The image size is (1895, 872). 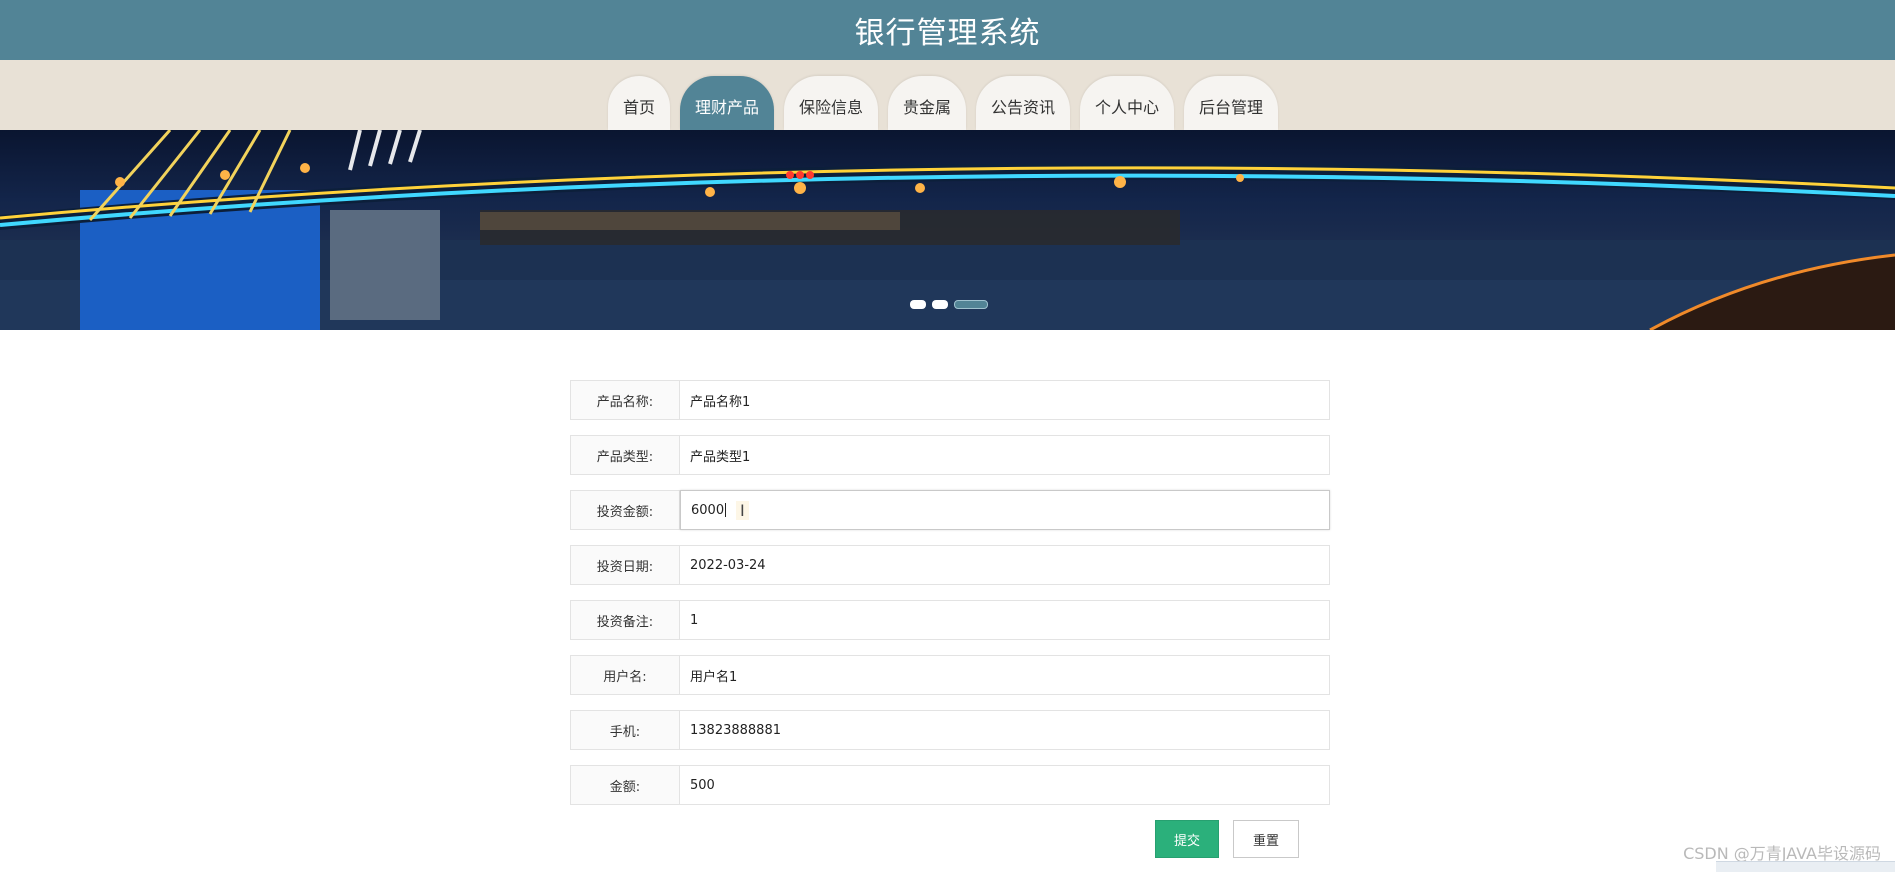 What do you see at coordinates (625, 730) in the screenshot?
I see `field-label: 手机:` at bounding box center [625, 730].